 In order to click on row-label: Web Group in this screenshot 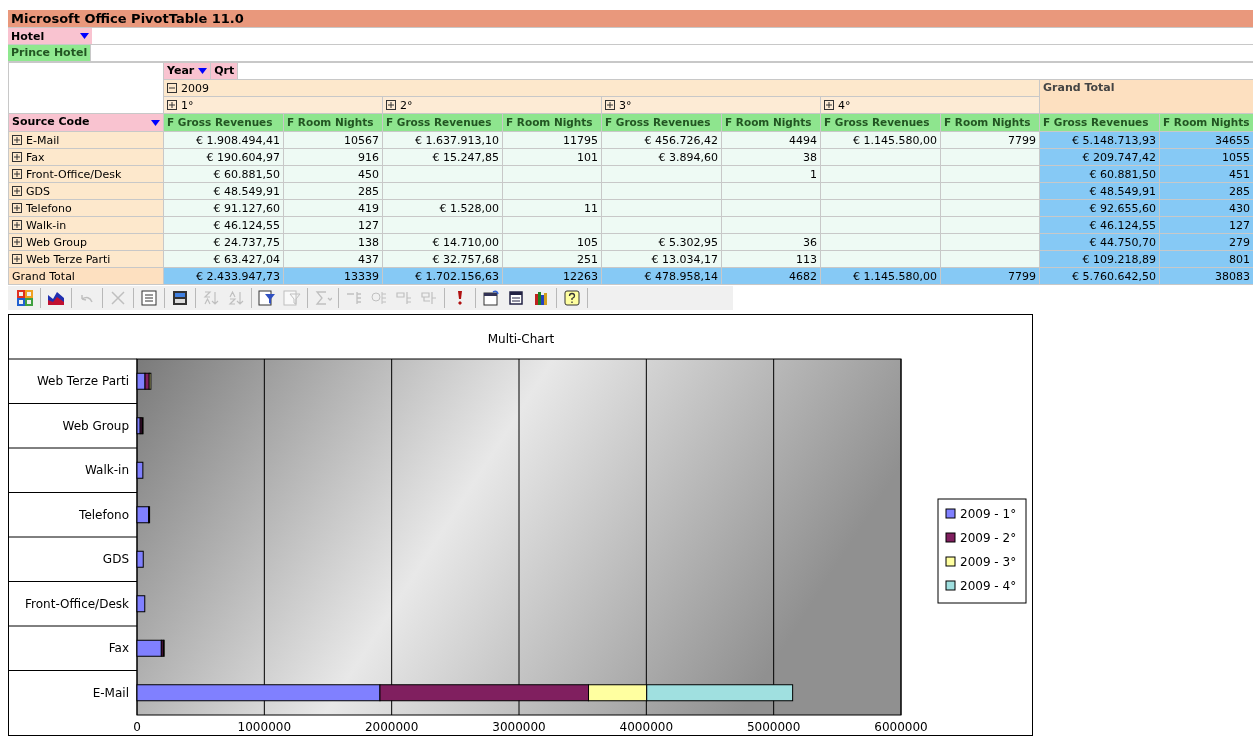, I will do `click(56, 242)`.